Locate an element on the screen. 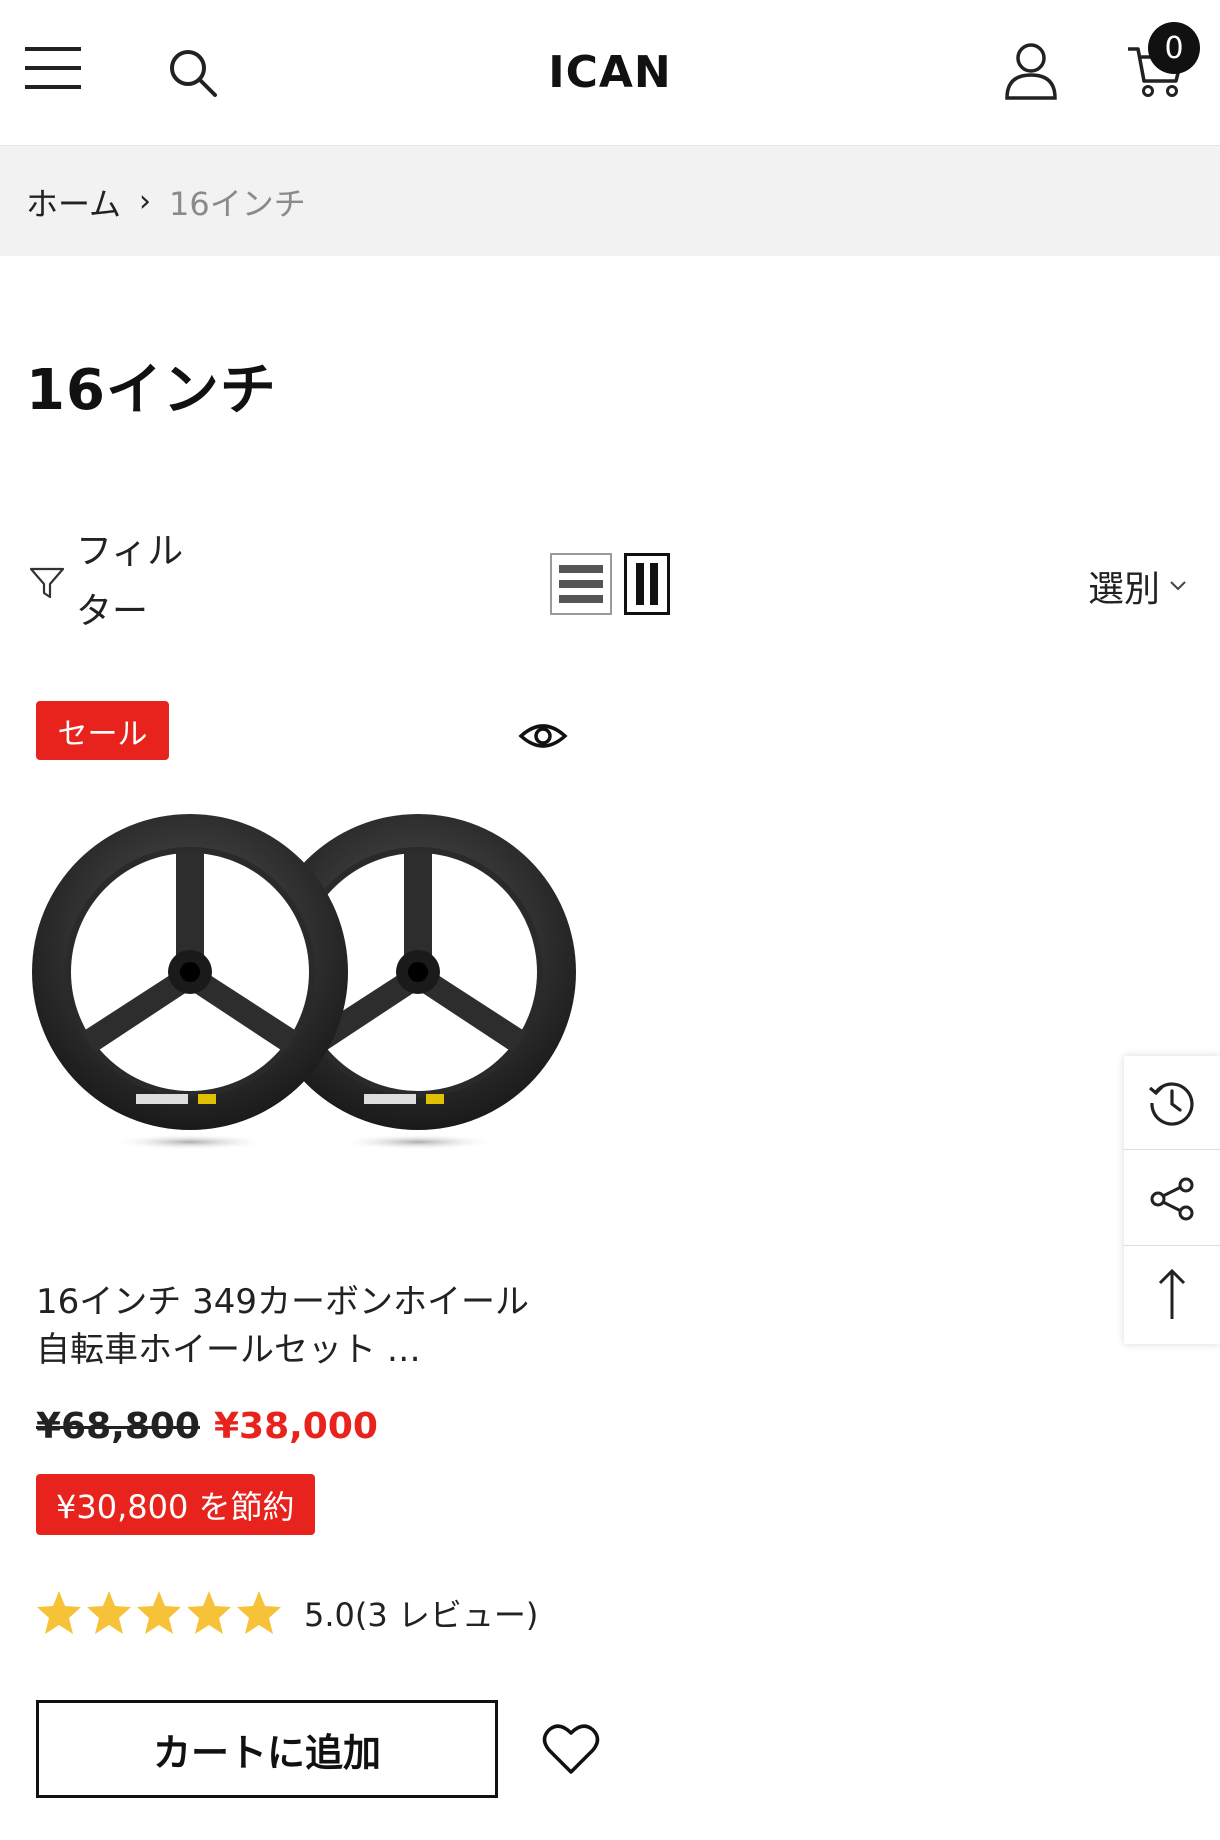 The height and width of the screenshot is (1840, 1220). sort-dropdown: 選別 is located at coordinates (1138, 586).